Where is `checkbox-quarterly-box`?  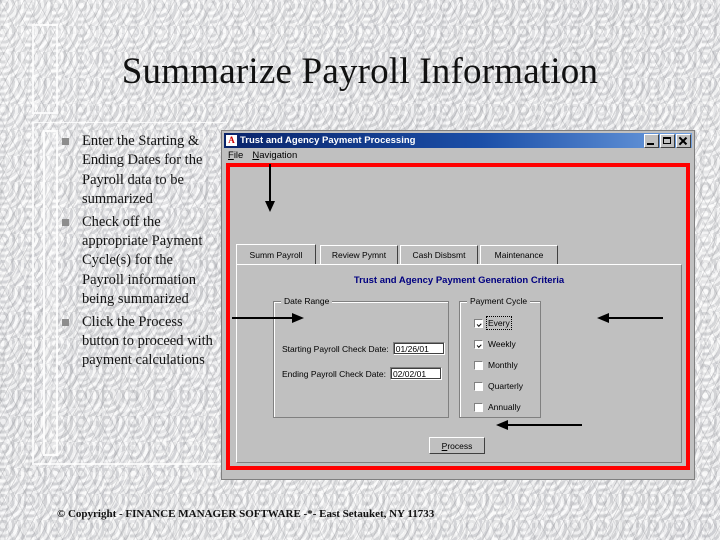
checkbox-quarterly-box is located at coordinates (478, 386).